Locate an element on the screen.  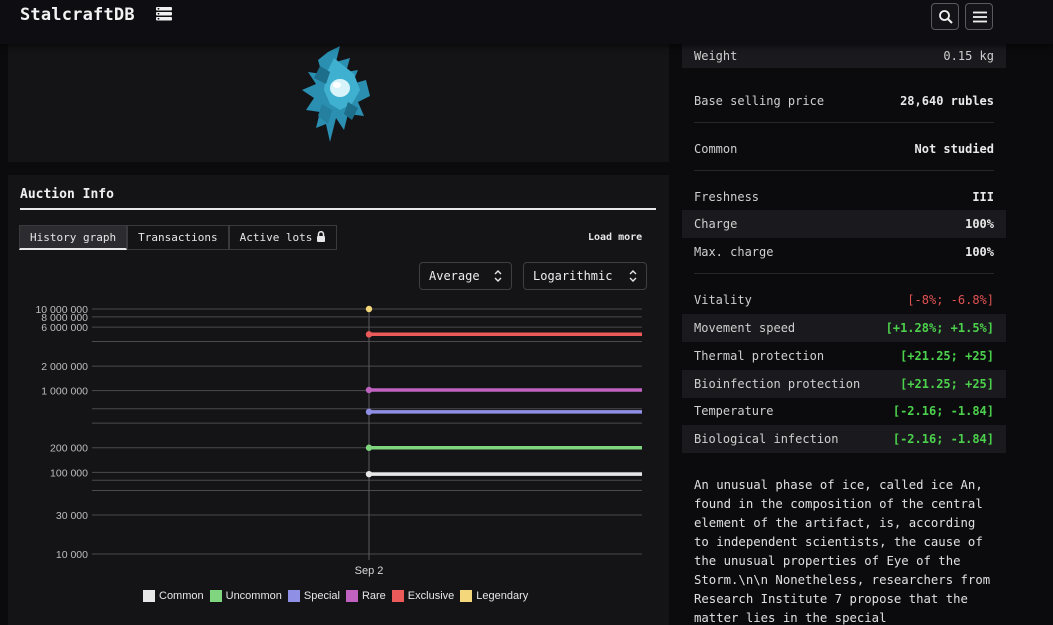
stat-vitality: Vitality [-8%; -6.8%] is located at coordinates (844, 300).